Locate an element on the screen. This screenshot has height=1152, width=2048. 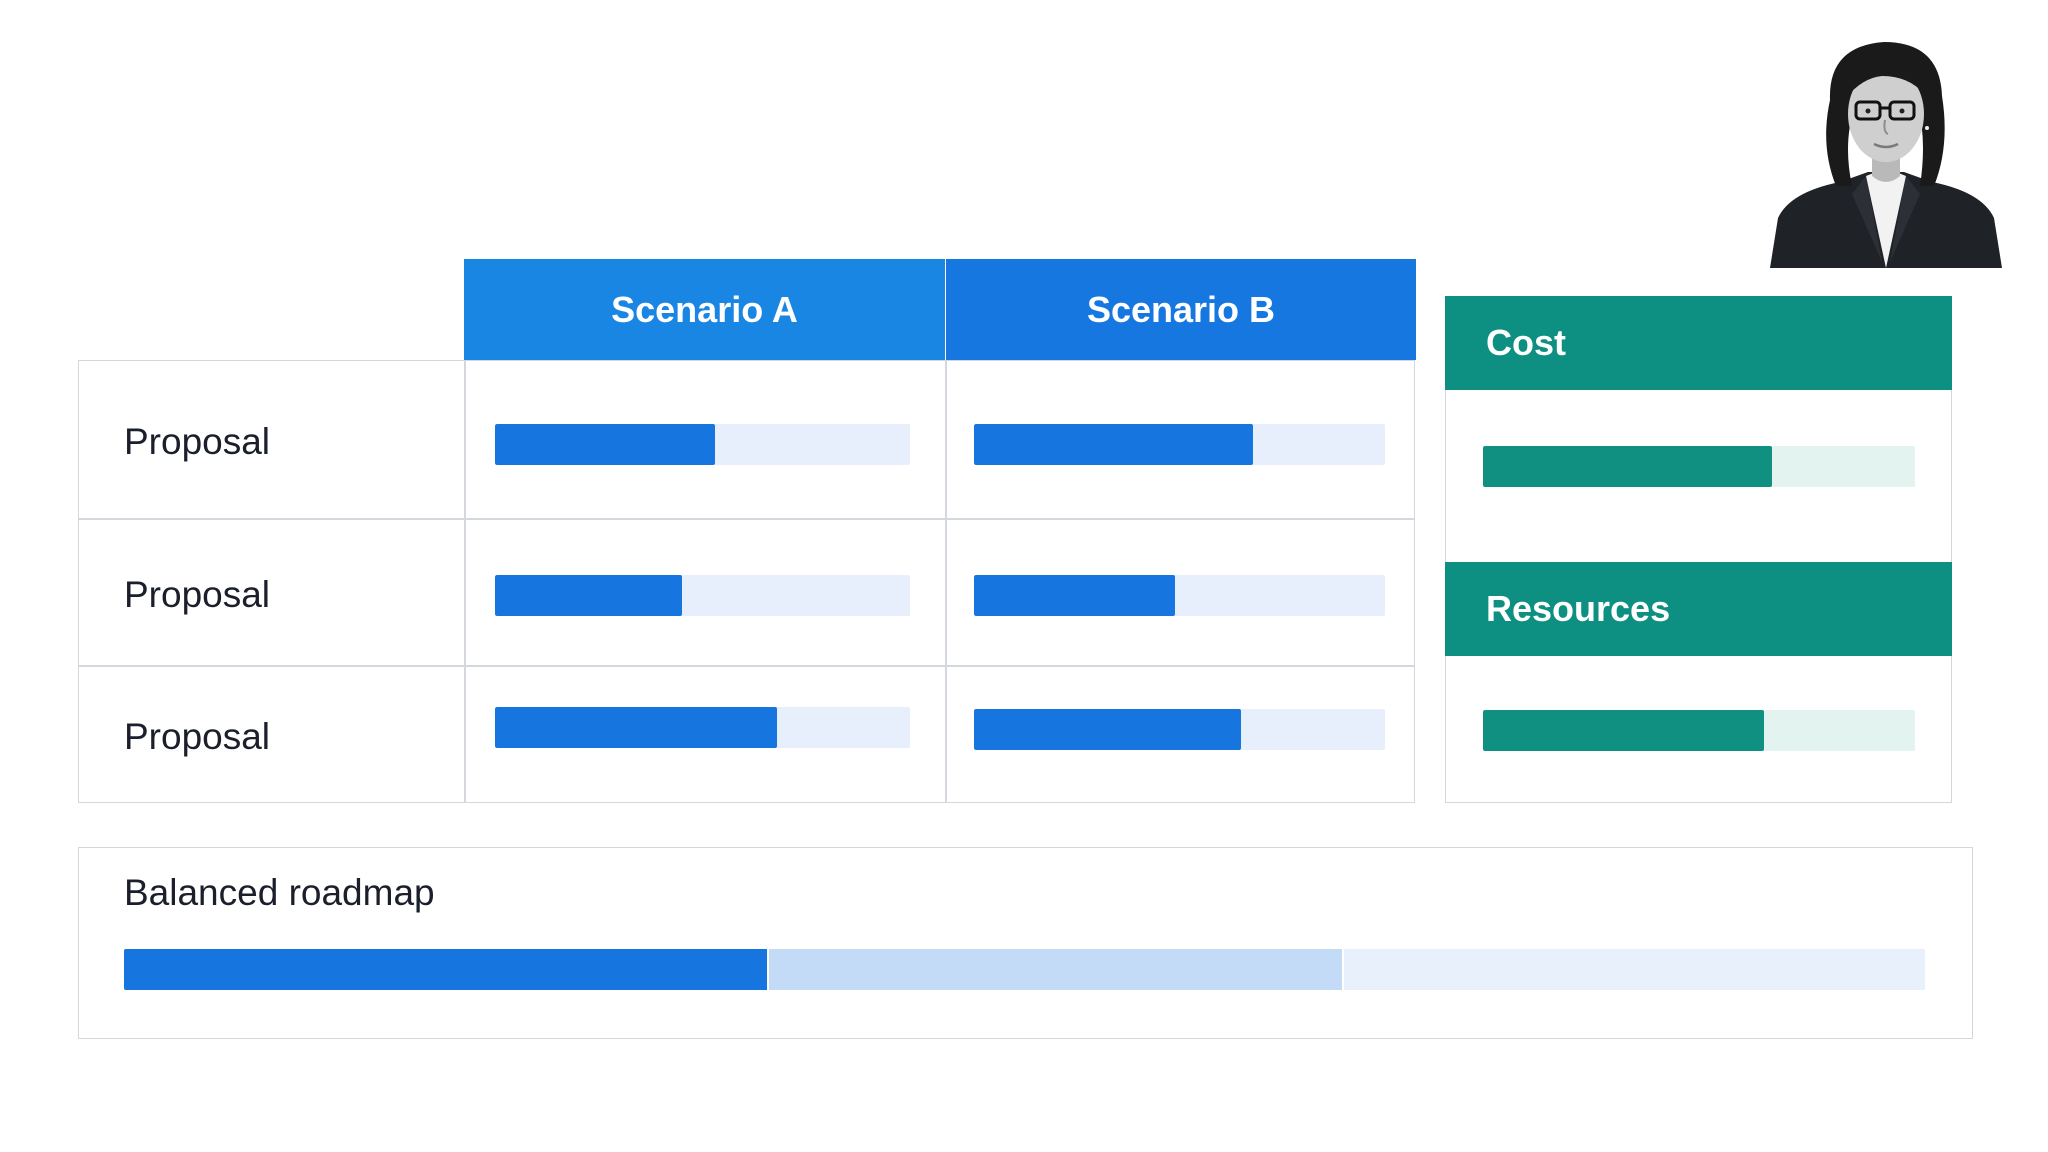
roadmap-title: Balanced roadmap is located at coordinates (279, 892).